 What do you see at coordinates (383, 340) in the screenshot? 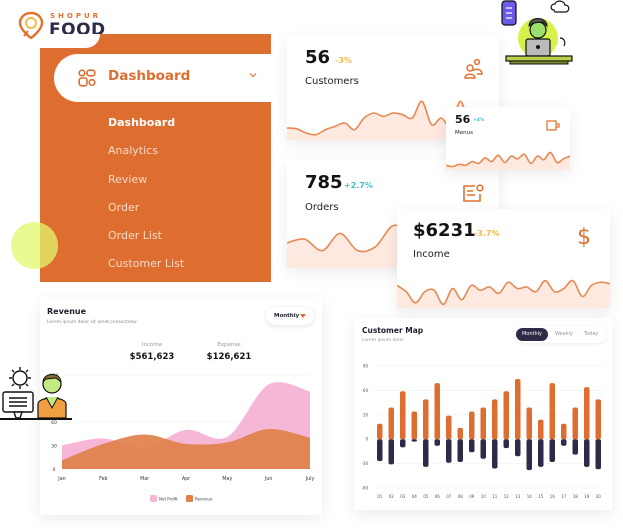
I see `customer-map-subtitle: Lorem ipsum dolor` at bounding box center [383, 340].